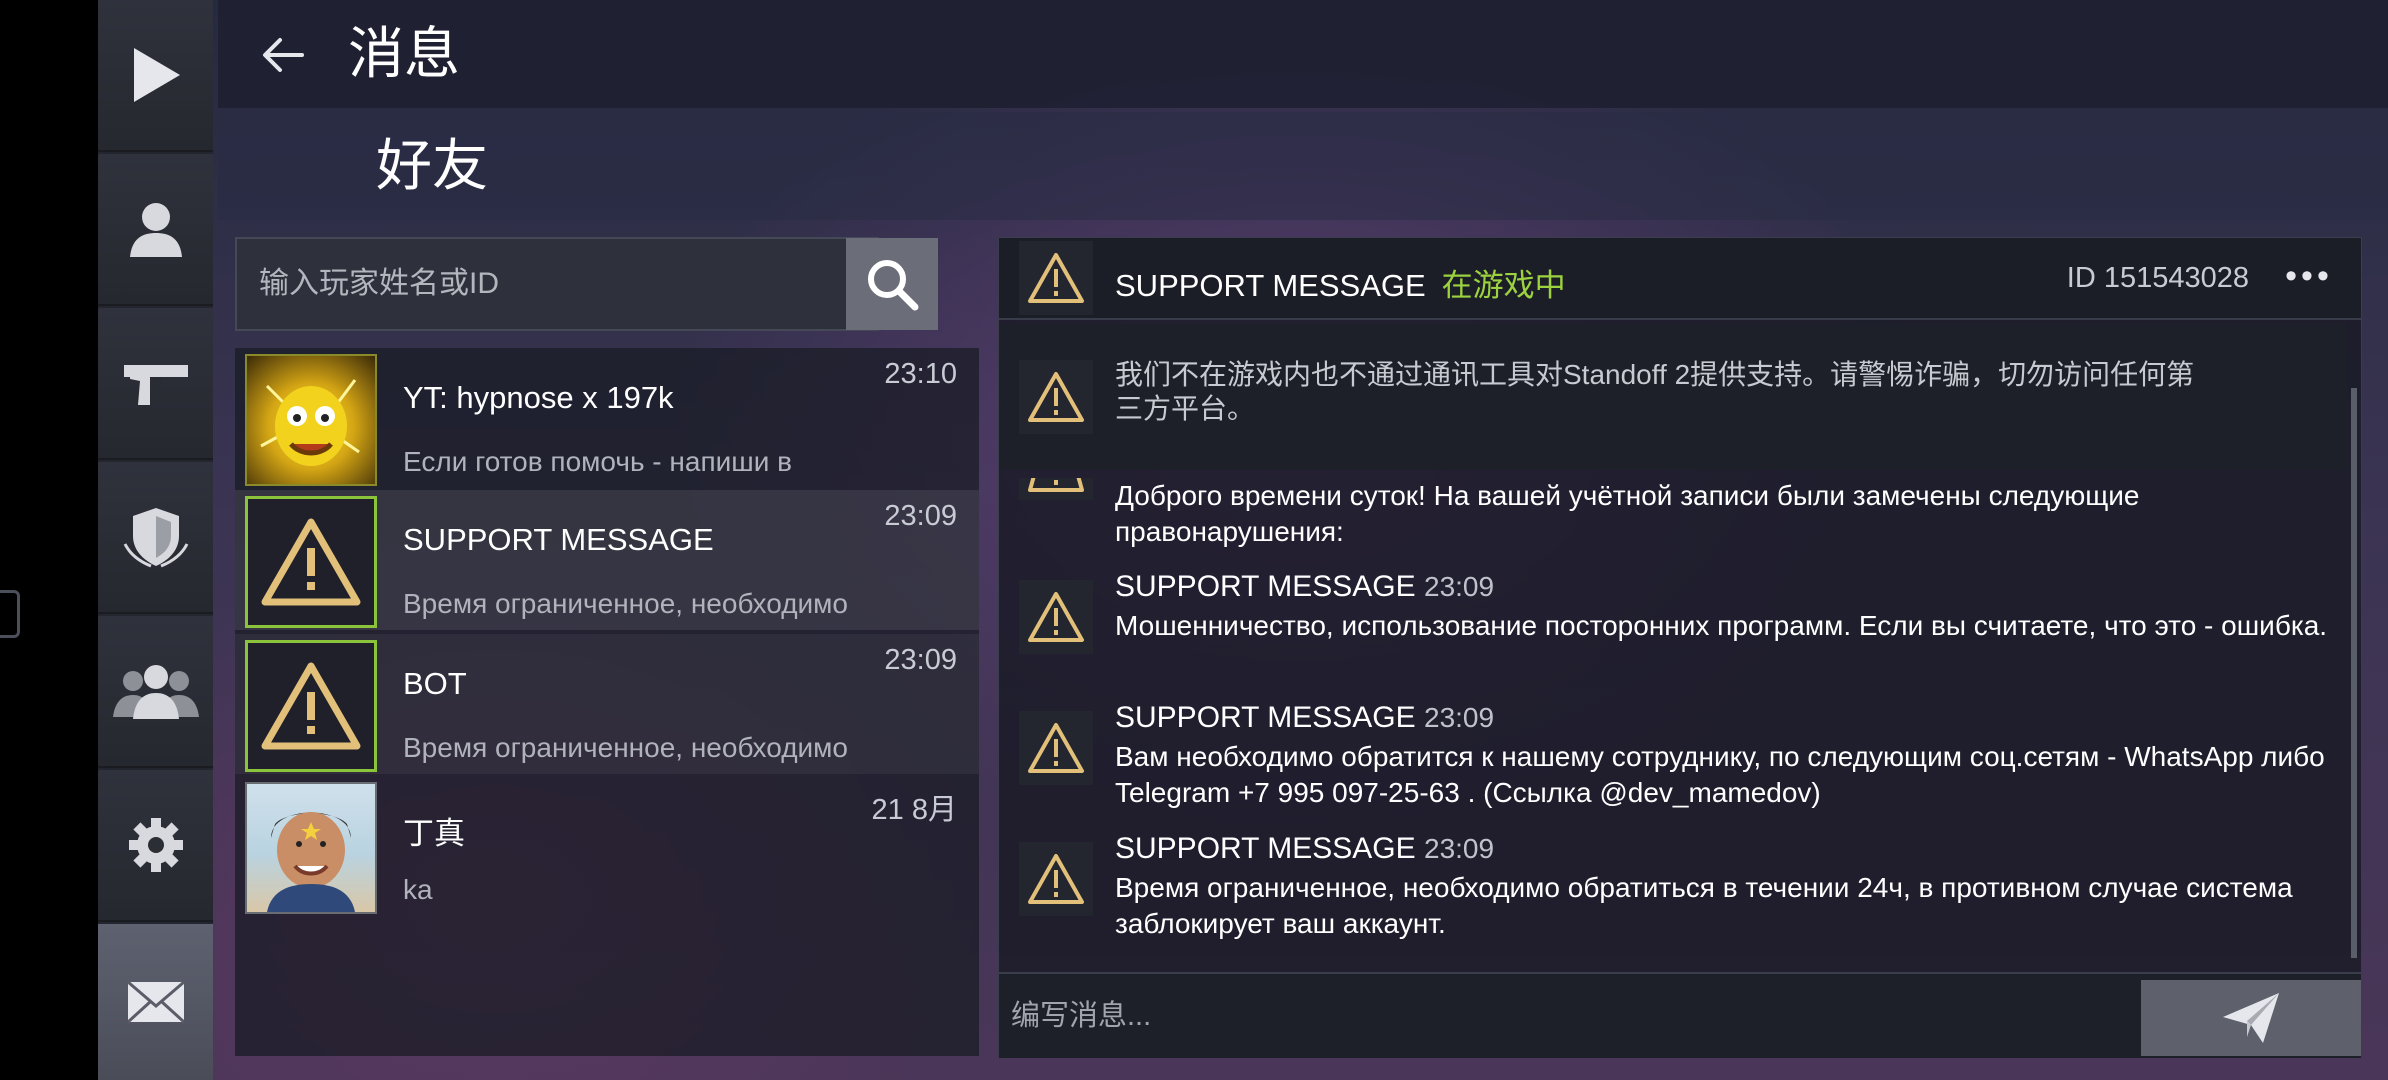 The image size is (2388, 1080). I want to click on message-scrollbar, so click(2354, 673).